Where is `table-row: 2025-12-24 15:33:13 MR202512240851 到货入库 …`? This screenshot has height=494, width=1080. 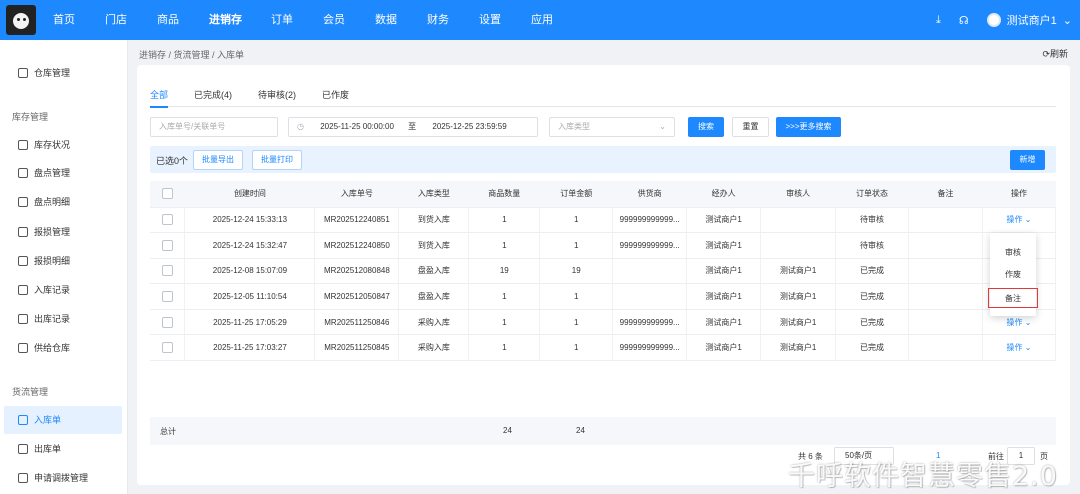 table-row: 2025-12-24 15:33:13 MR202512240851 到货入库 … is located at coordinates (603, 220).